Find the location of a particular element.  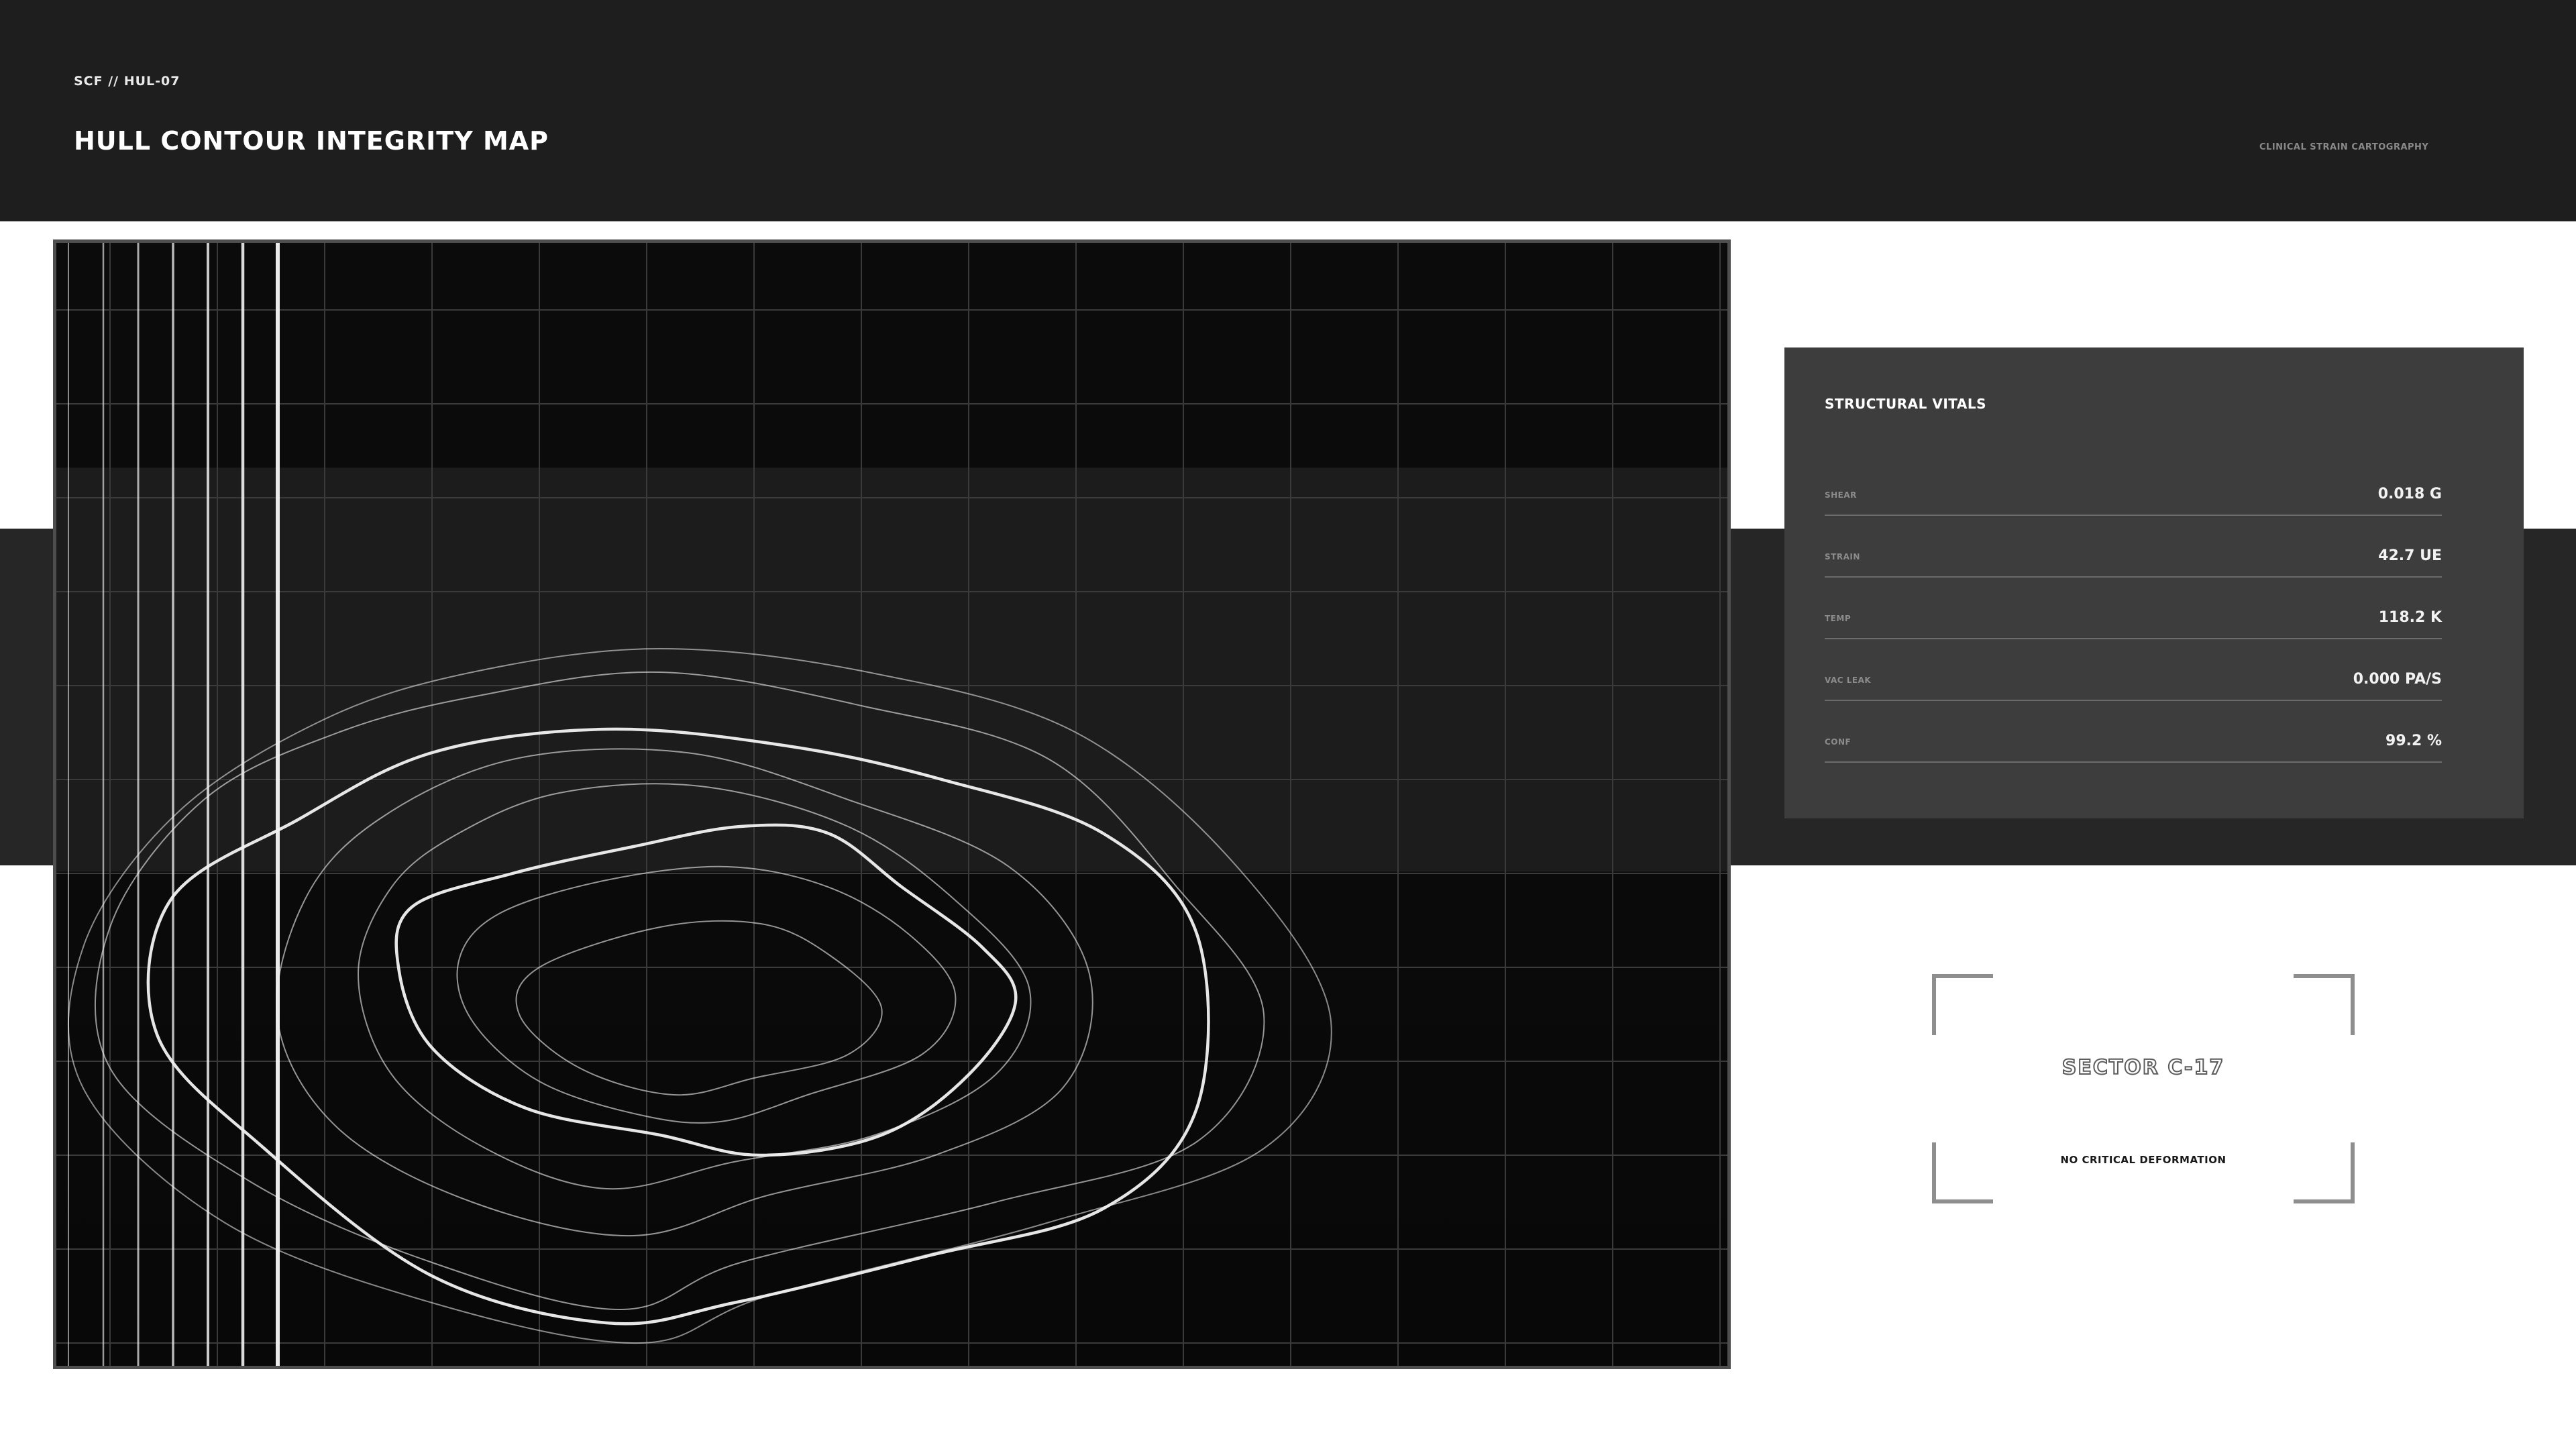

sector-status-frame: SECTOR C-17 NO CRITICAL DEFORMATION is located at coordinates (2143, 1088).